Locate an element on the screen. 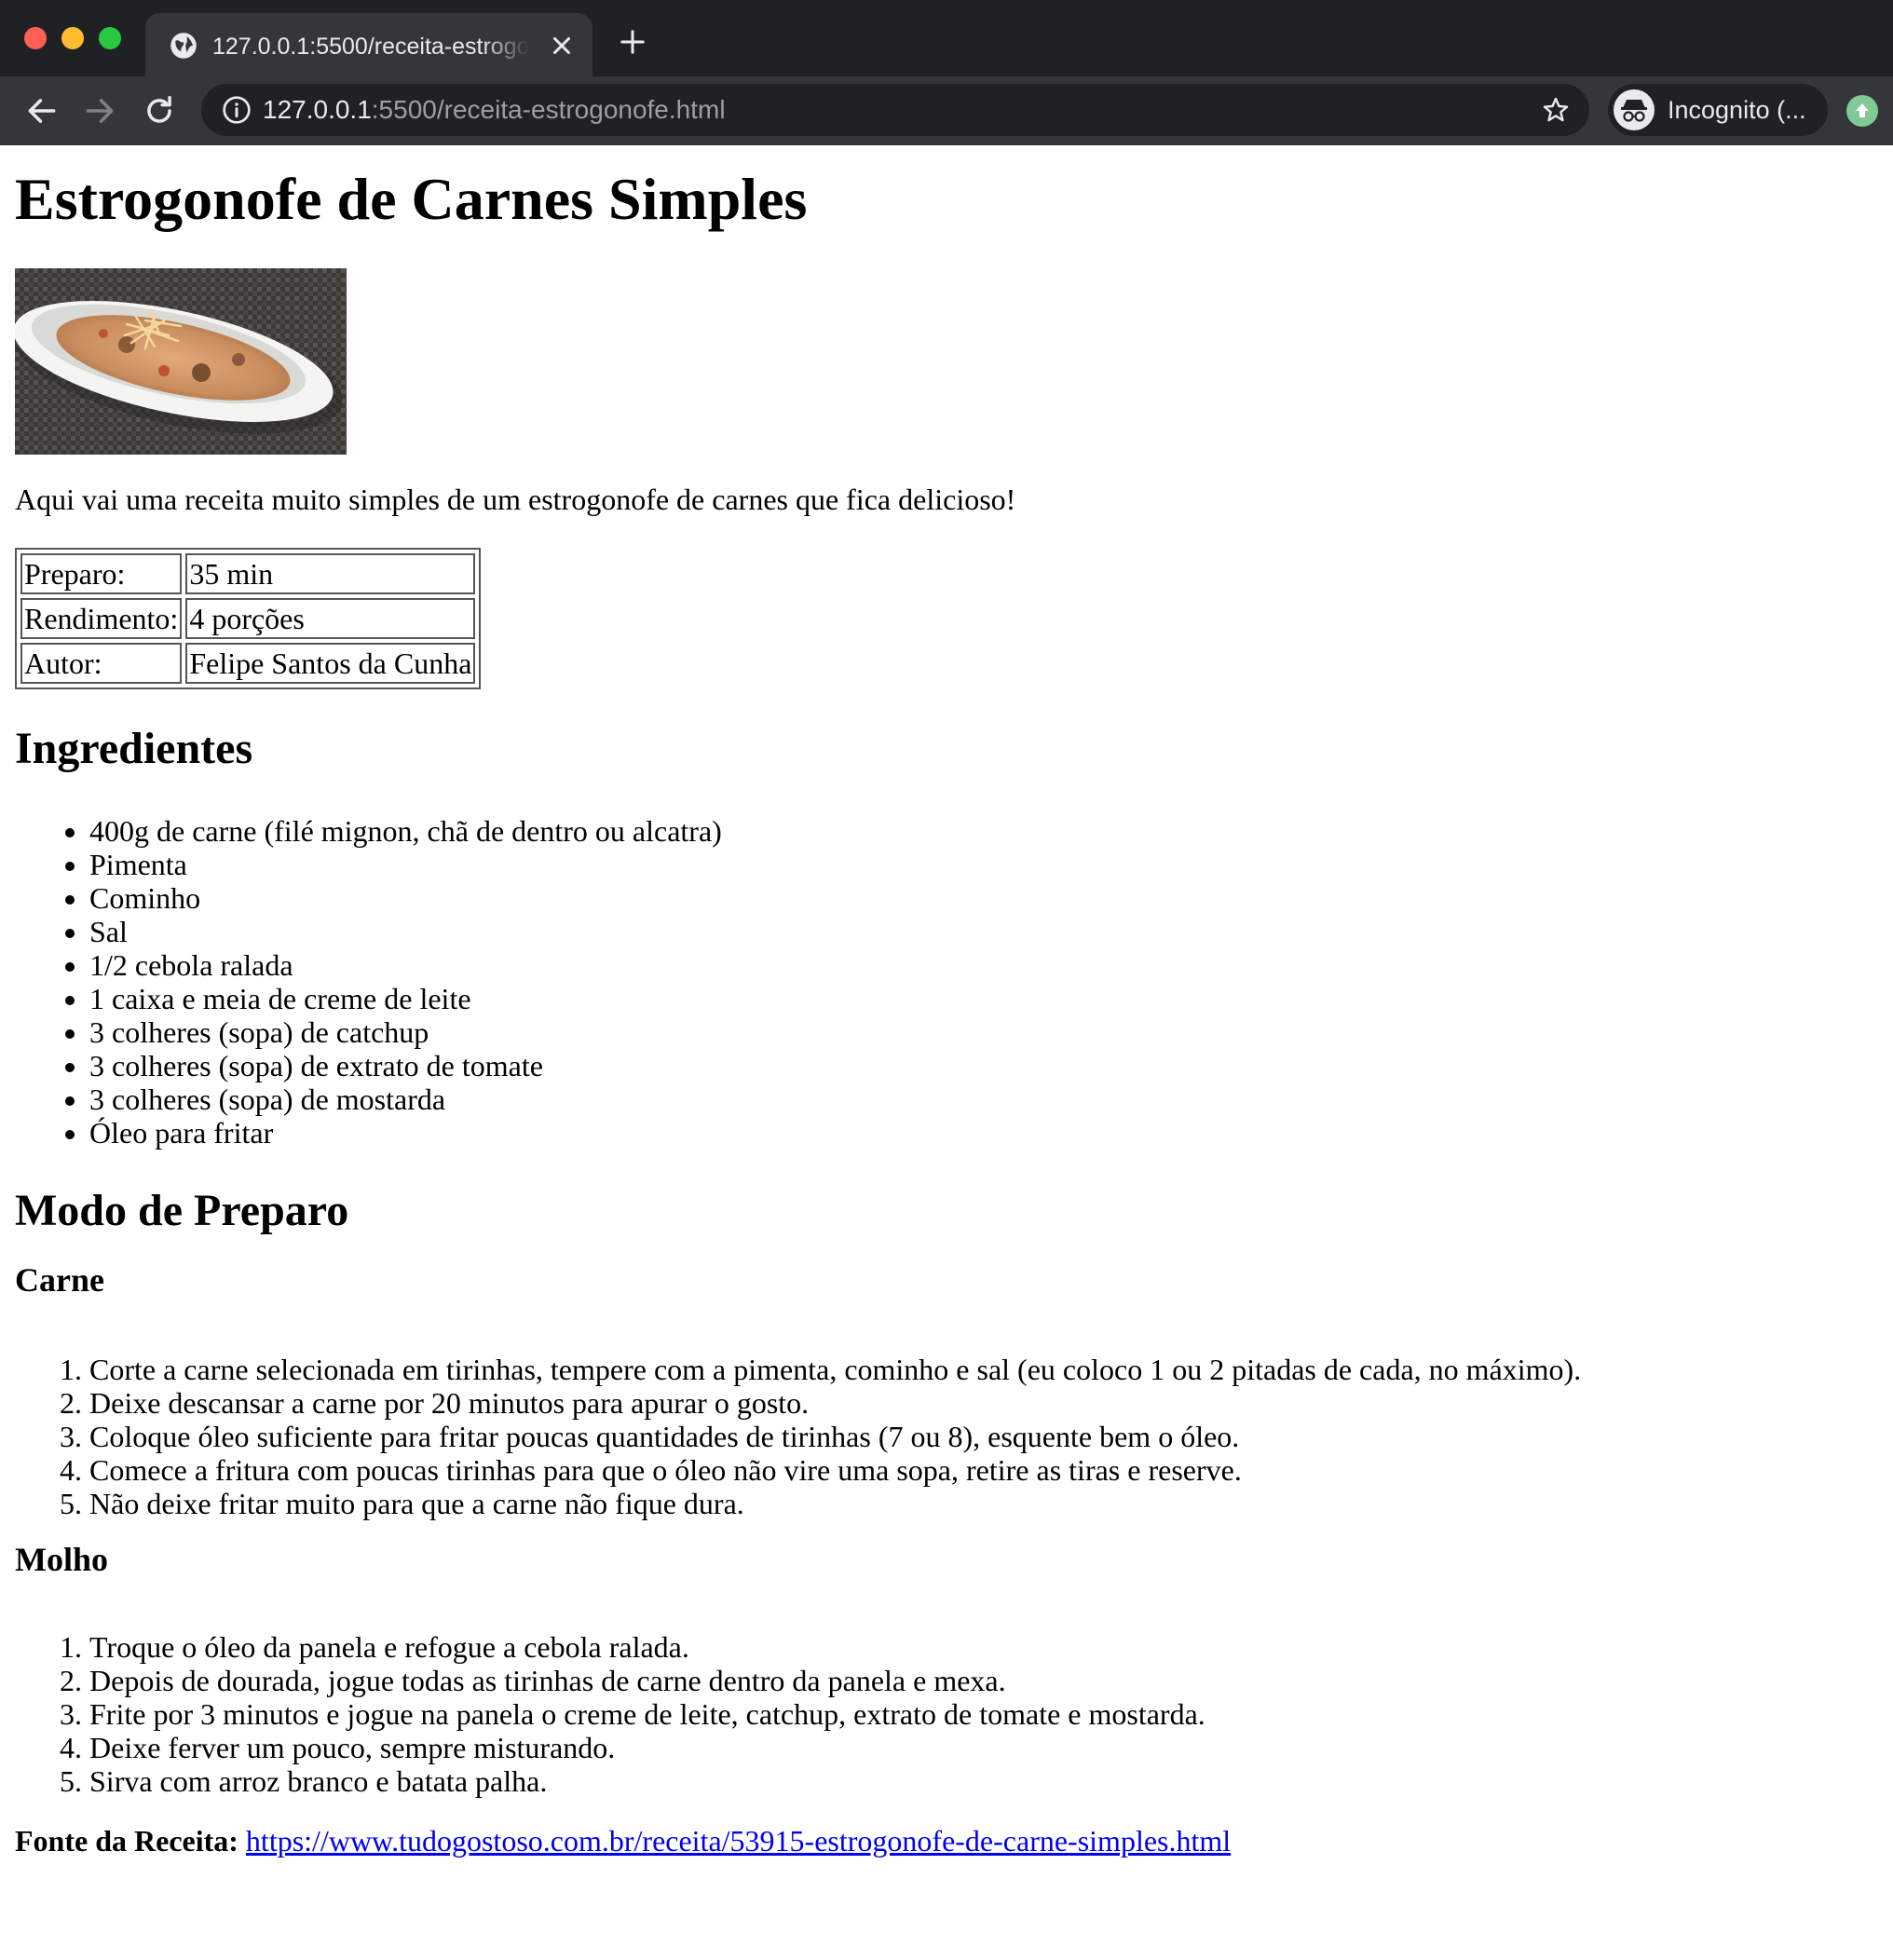  browser-tab: 127.0.0.1:5500/receita-estrogonofe.html is located at coordinates (368, 44).